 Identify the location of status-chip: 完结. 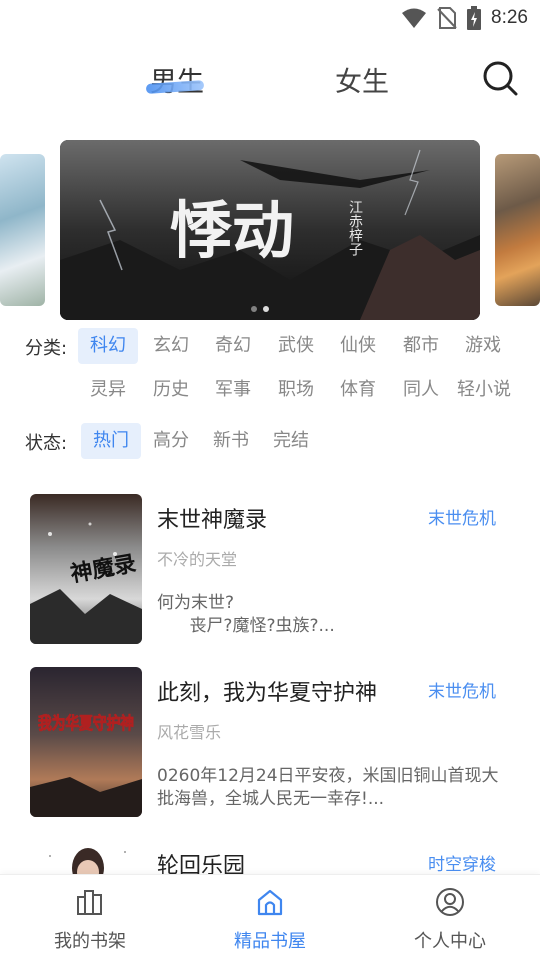
(291, 441).